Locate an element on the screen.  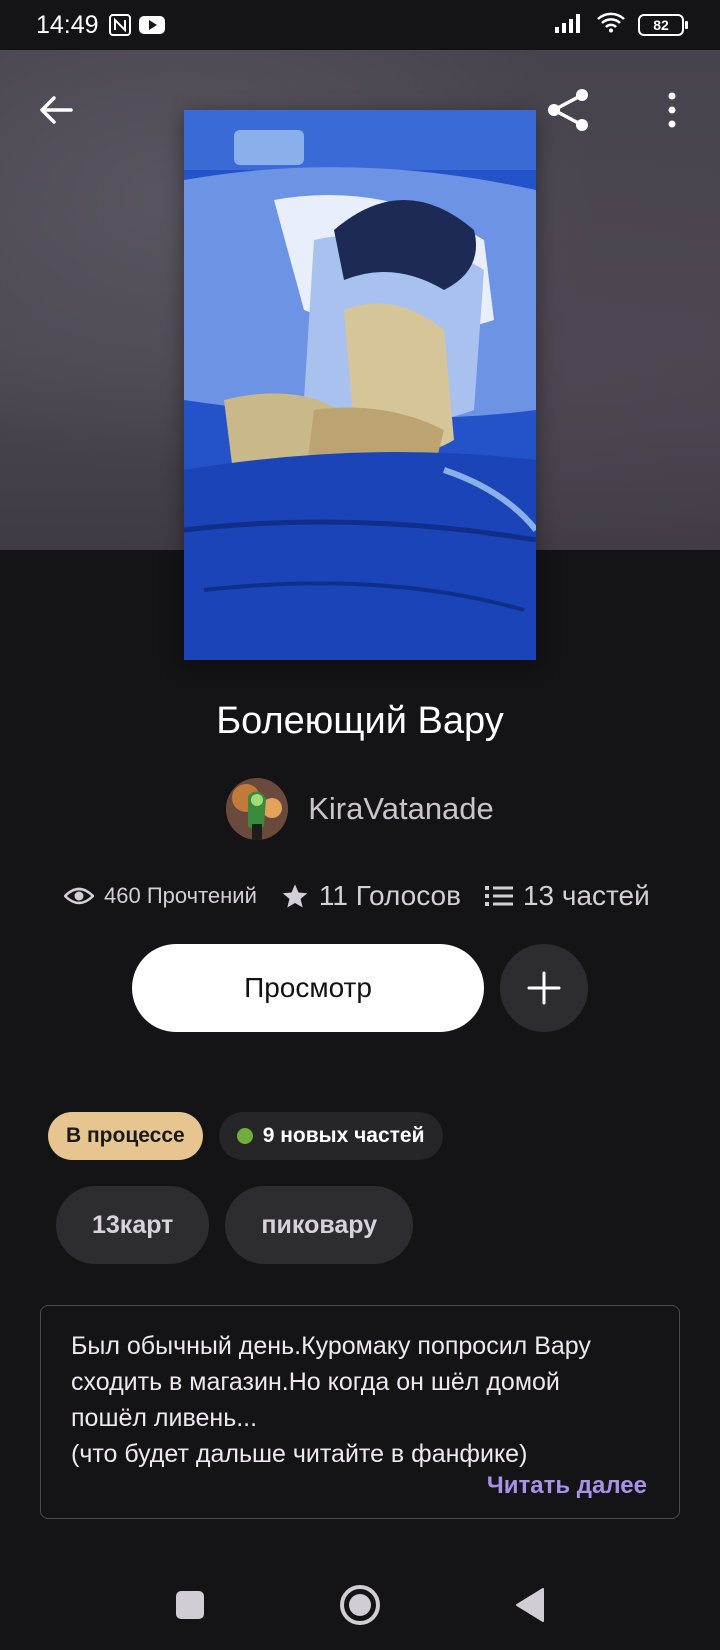
avatar is located at coordinates (257, 809).